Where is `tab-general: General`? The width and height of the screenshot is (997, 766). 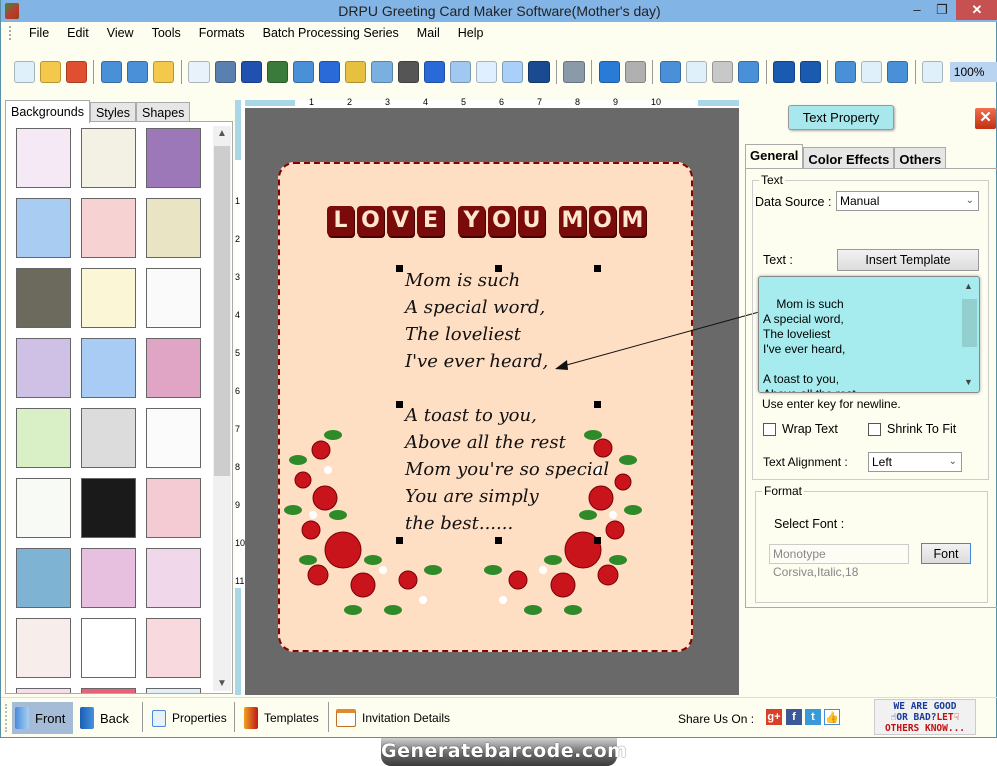
tab-general: General is located at coordinates (774, 156).